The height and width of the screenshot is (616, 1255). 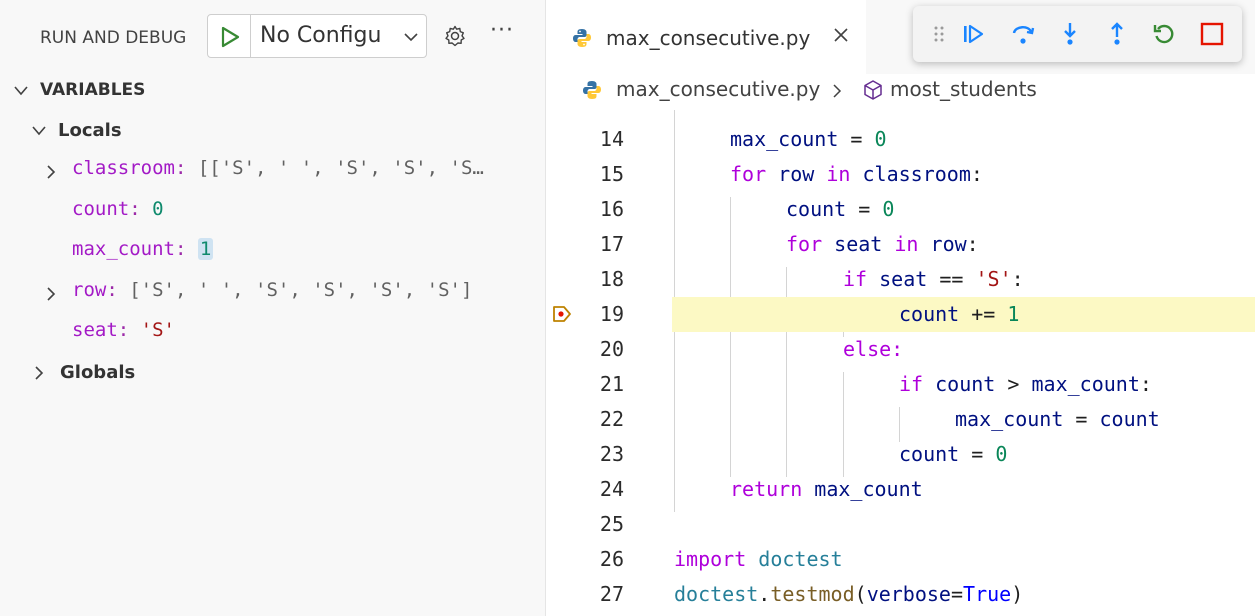 What do you see at coordinates (101, 209) in the screenshot?
I see `variable-name: count` at bounding box center [101, 209].